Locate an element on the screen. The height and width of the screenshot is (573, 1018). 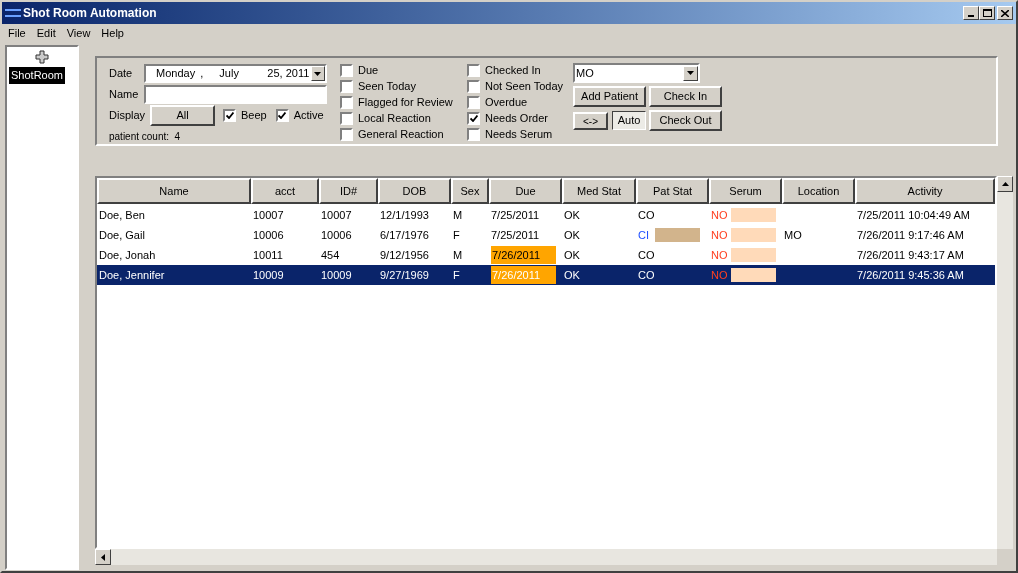
column-header: Serum is located at coordinates (745, 191).